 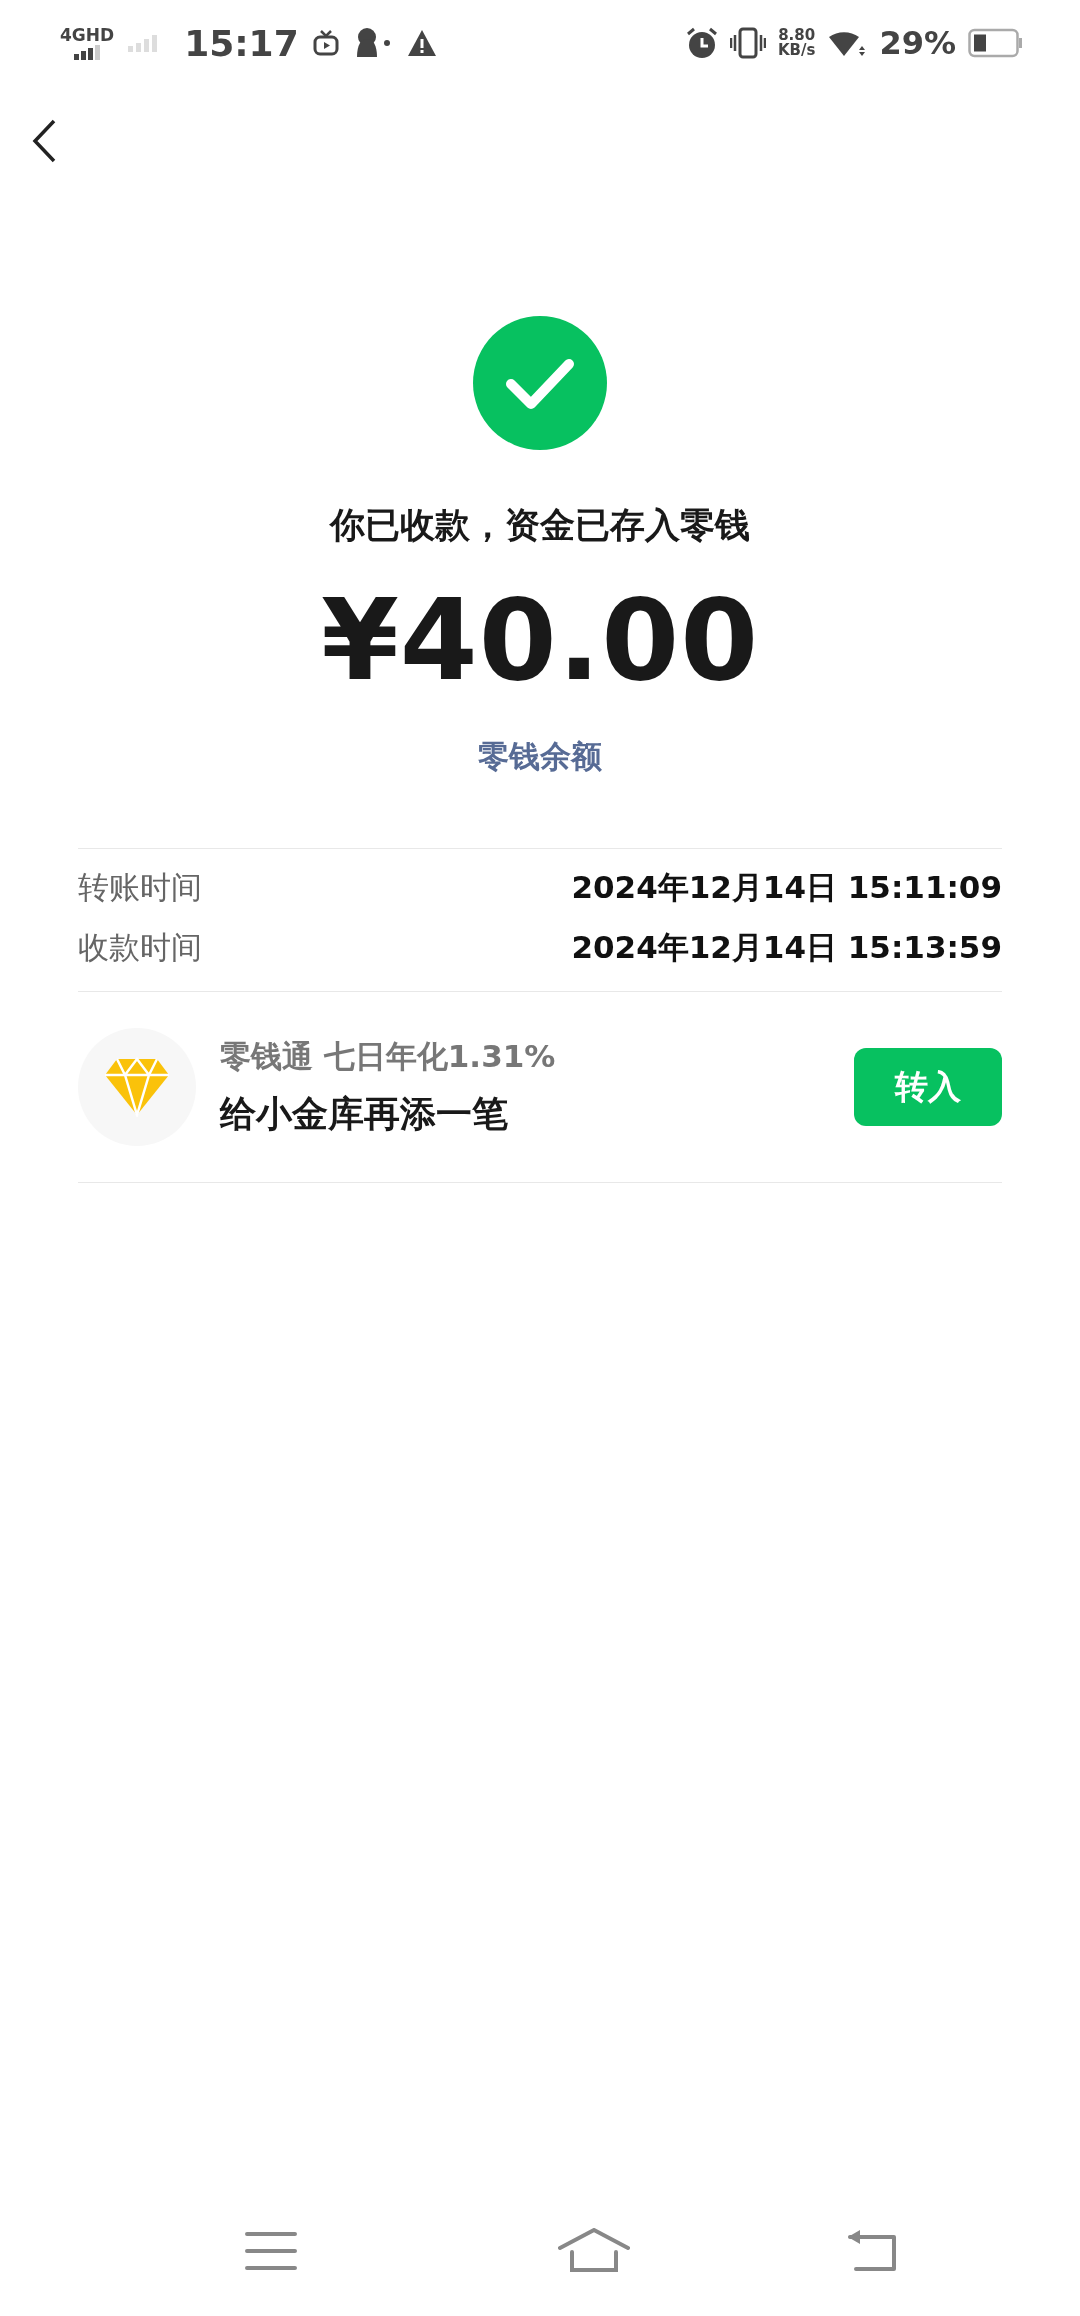 I want to click on detail-value: 2024年12月14日 15:11:09, so click(x=786, y=888).